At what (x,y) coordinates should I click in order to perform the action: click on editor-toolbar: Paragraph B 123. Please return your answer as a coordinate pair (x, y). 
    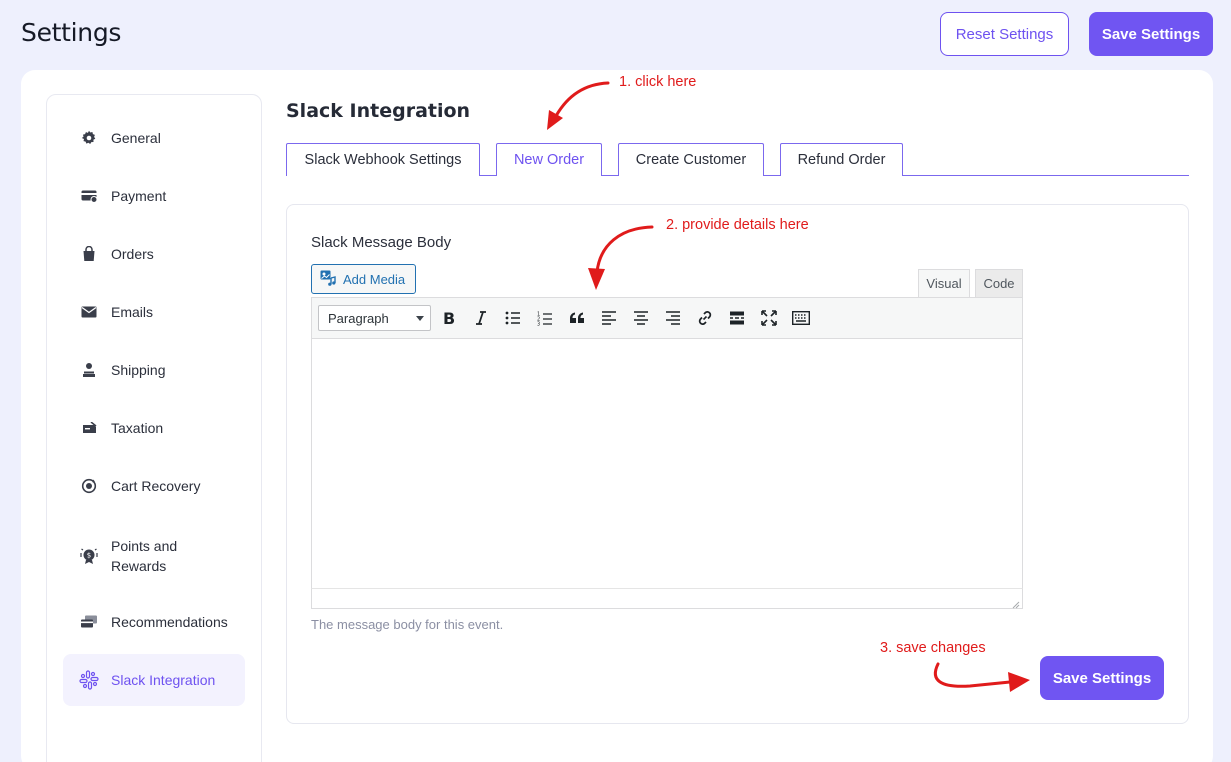
    Looking at the image, I should click on (667, 318).